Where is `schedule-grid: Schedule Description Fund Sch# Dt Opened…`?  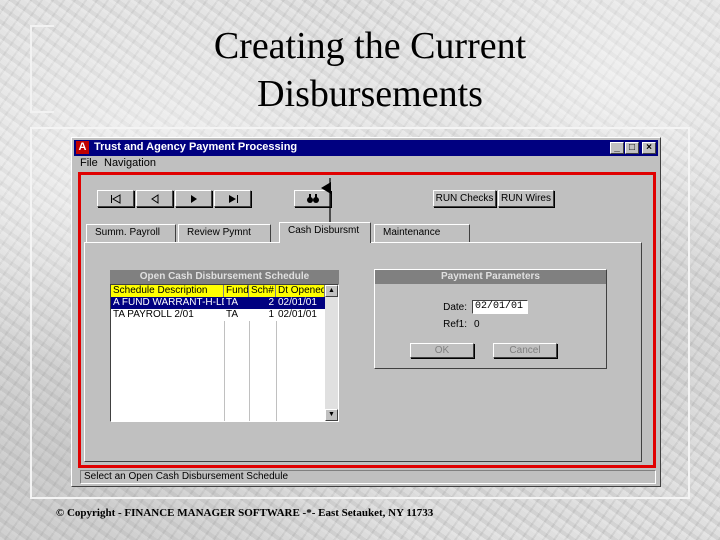 schedule-grid: Schedule Description Fund Sch# Dt Opened… is located at coordinates (224, 353).